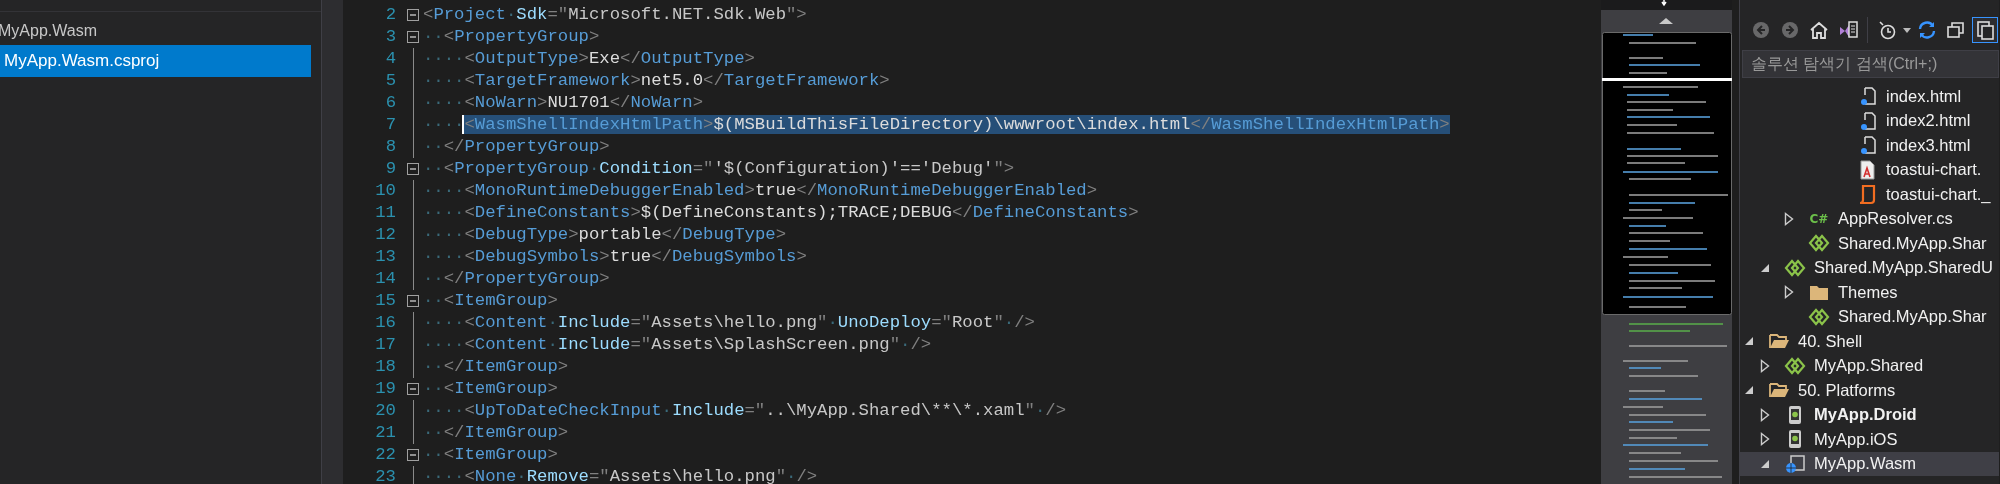  Describe the element at coordinates (677, 345) in the screenshot. I see `code-line: ····<Content·Include="Assets\SplashScreen.png"·/>` at that location.